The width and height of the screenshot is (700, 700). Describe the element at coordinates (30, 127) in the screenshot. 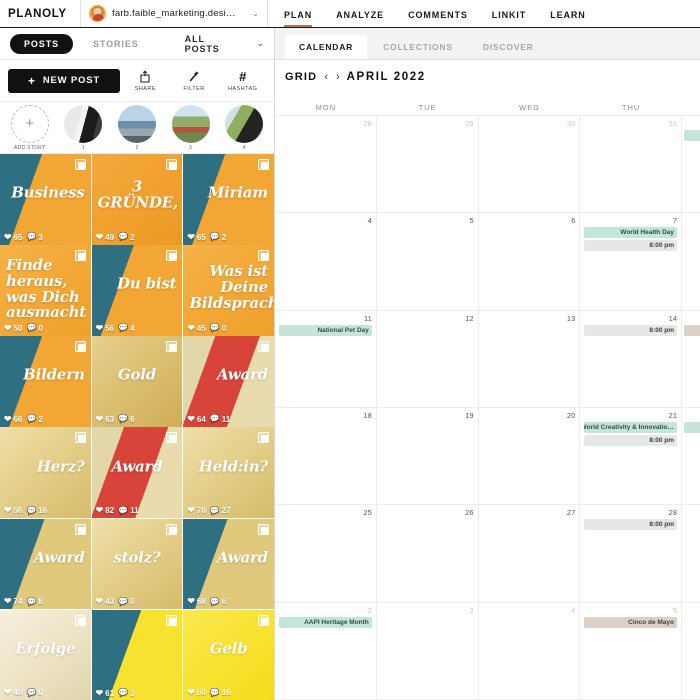

I see `add-story-button: + ADD STORY` at that location.